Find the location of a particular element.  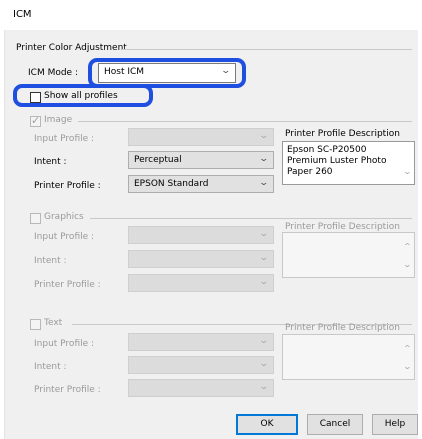

graphics-separator is located at coordinates (251, 218).